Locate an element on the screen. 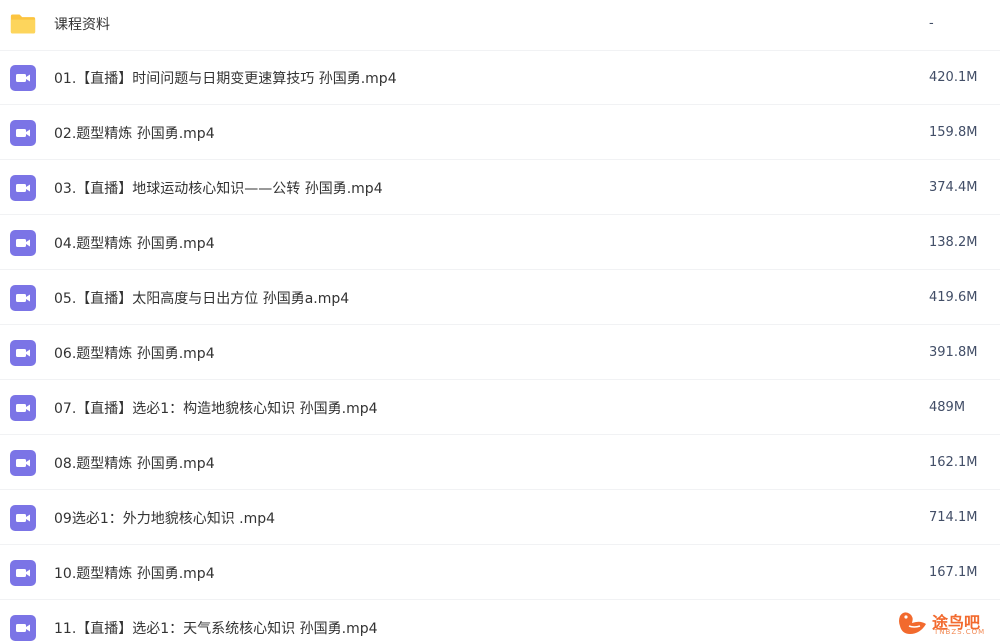 The width and height of the screenshot is (1000, 644). file-name: 09选必1：外力地貌核心知识 .mp4 is located at coordinates (165, 518).